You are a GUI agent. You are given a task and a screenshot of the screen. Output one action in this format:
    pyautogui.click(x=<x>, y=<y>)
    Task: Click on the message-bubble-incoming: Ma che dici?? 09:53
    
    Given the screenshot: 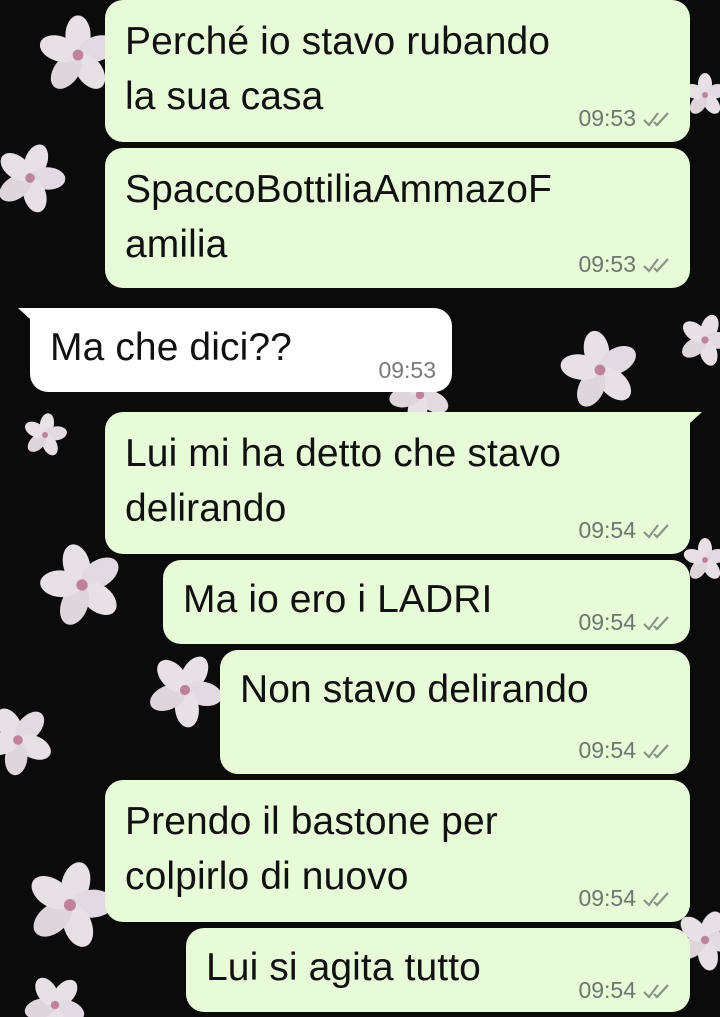 What is the action you would take?
    pyautogui.click(x=235, y=350)
    